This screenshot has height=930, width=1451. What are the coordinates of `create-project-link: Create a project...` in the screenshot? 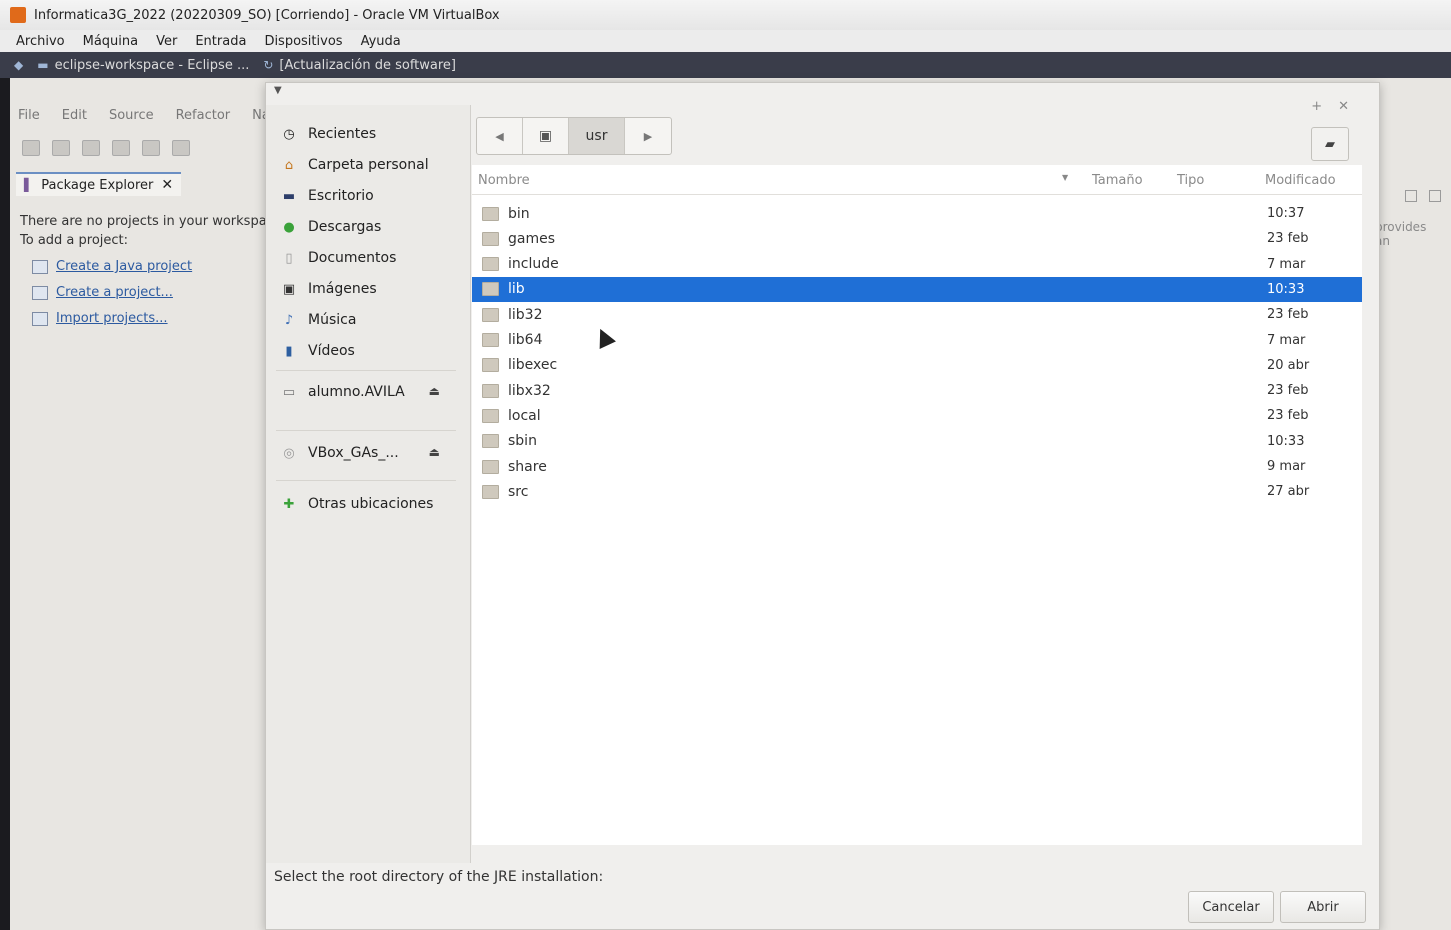 It's located at (151, 292).